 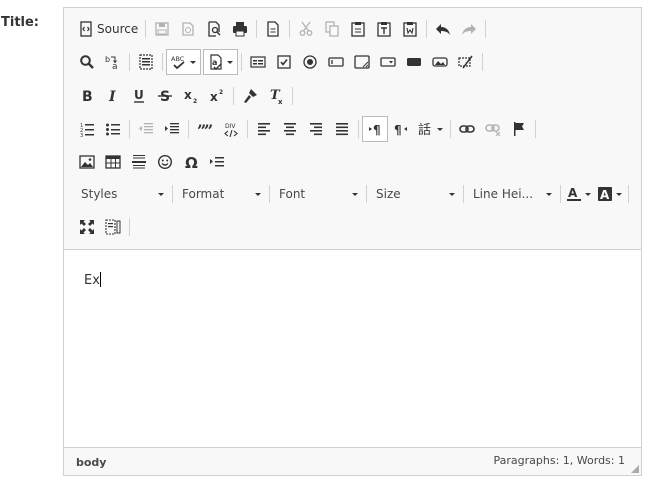 I want to click on spellcheck-button: ABC, so click(x=183, y=62).